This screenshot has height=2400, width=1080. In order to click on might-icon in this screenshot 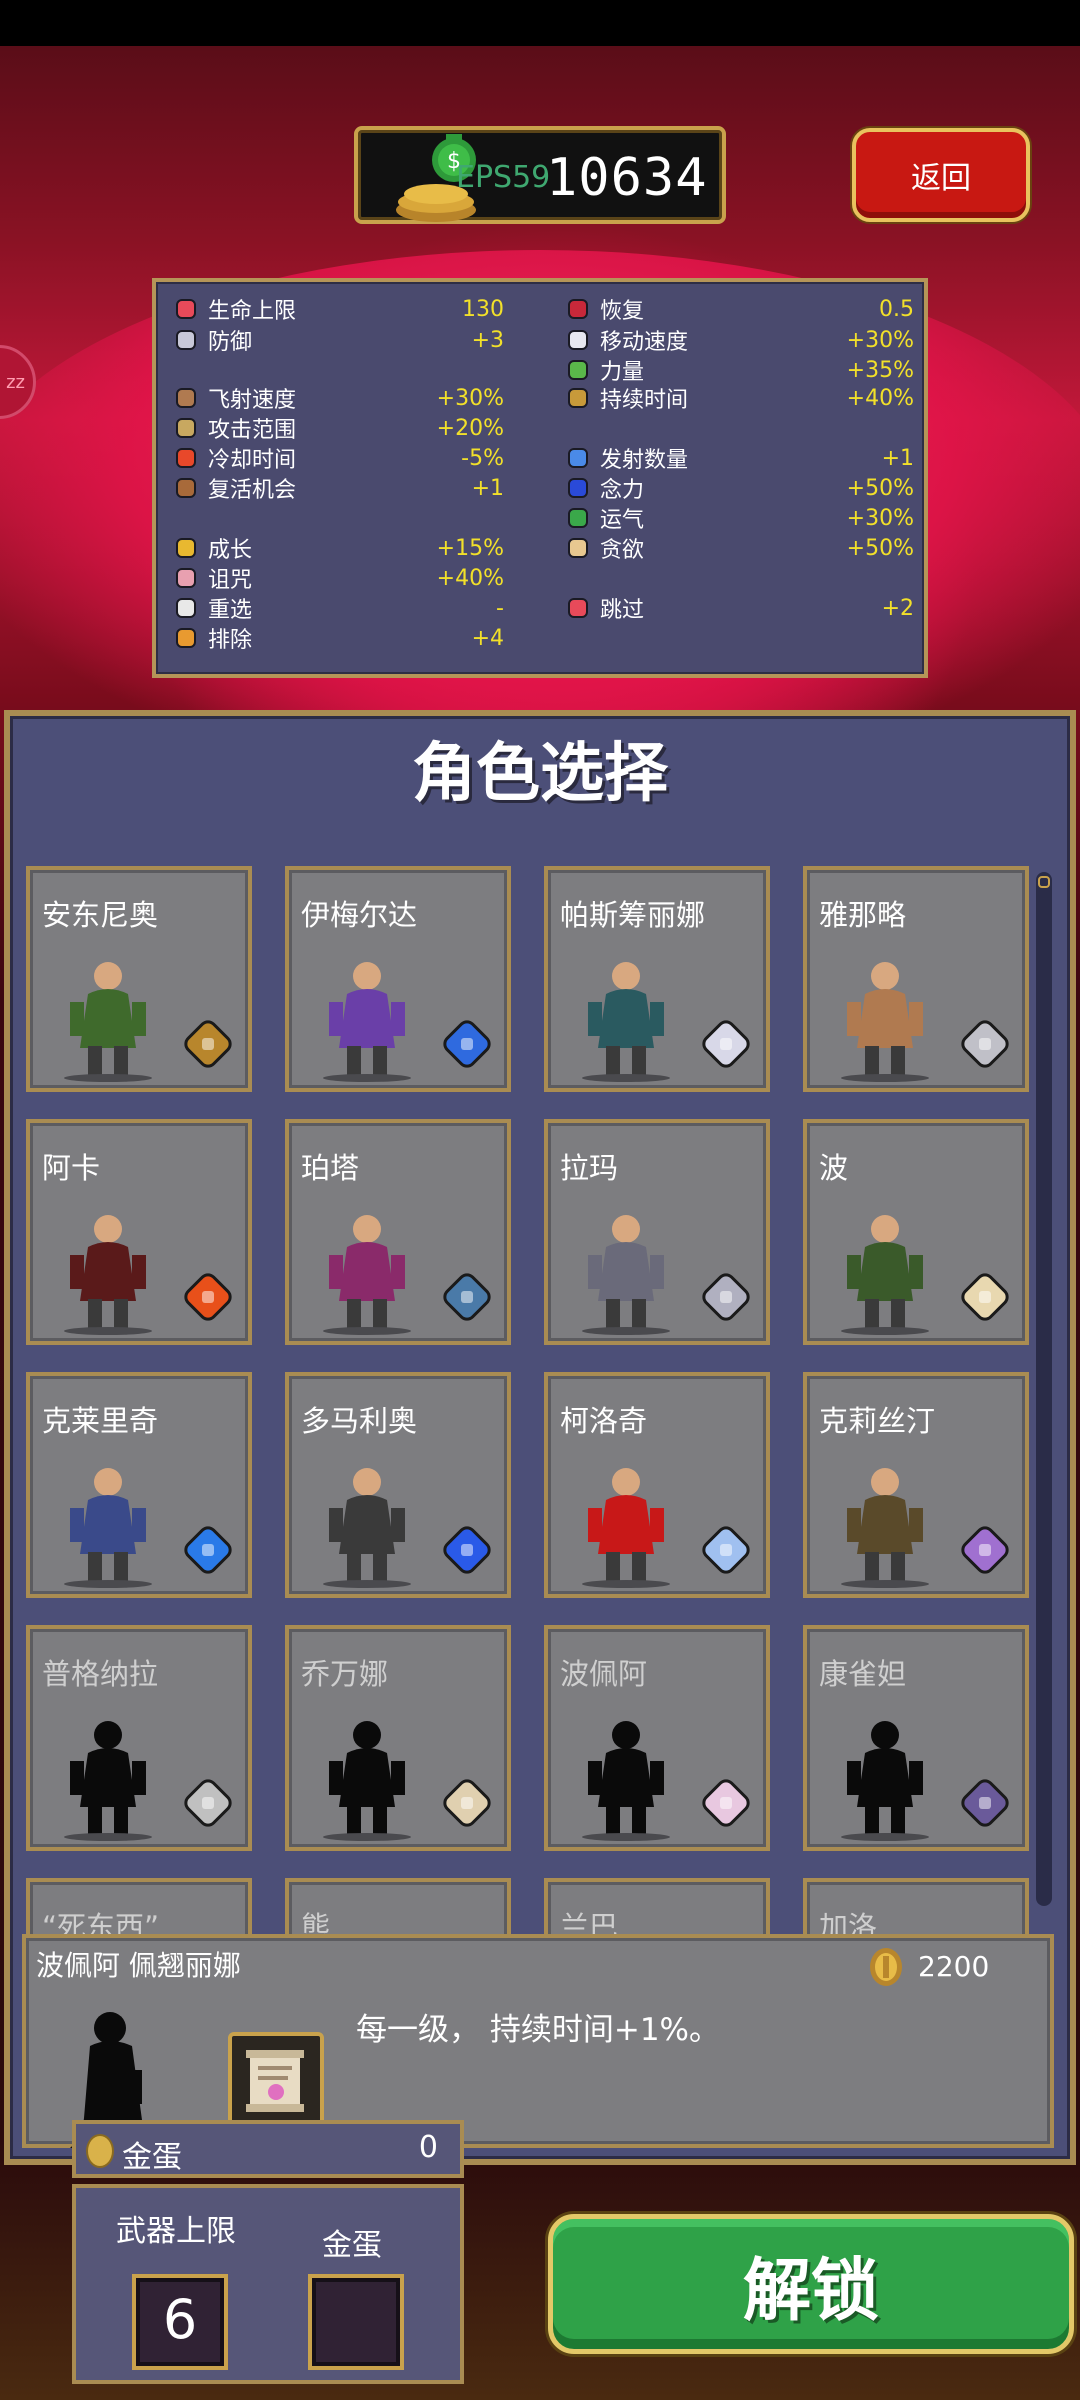, I will do `click(578, 370)`.